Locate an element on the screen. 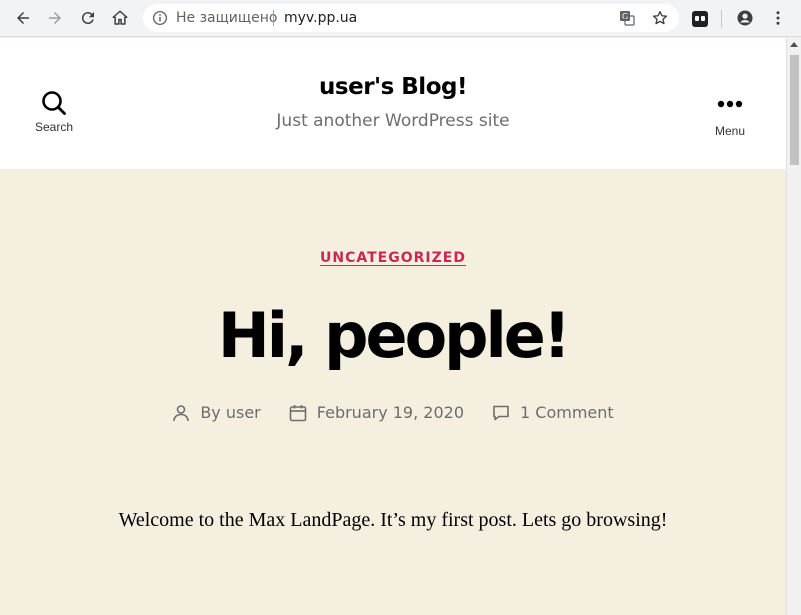  back-icon is located at coordinates (23, 18).